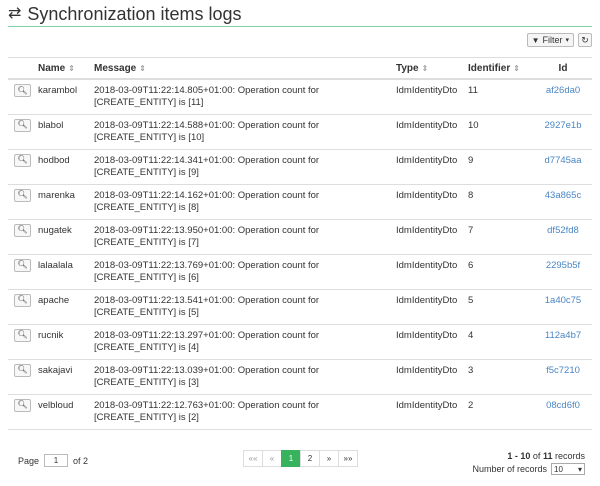 The width and height of the screenshot is (600, 486). I want to click on row-id-link: f5c7210, so click(563, 370).